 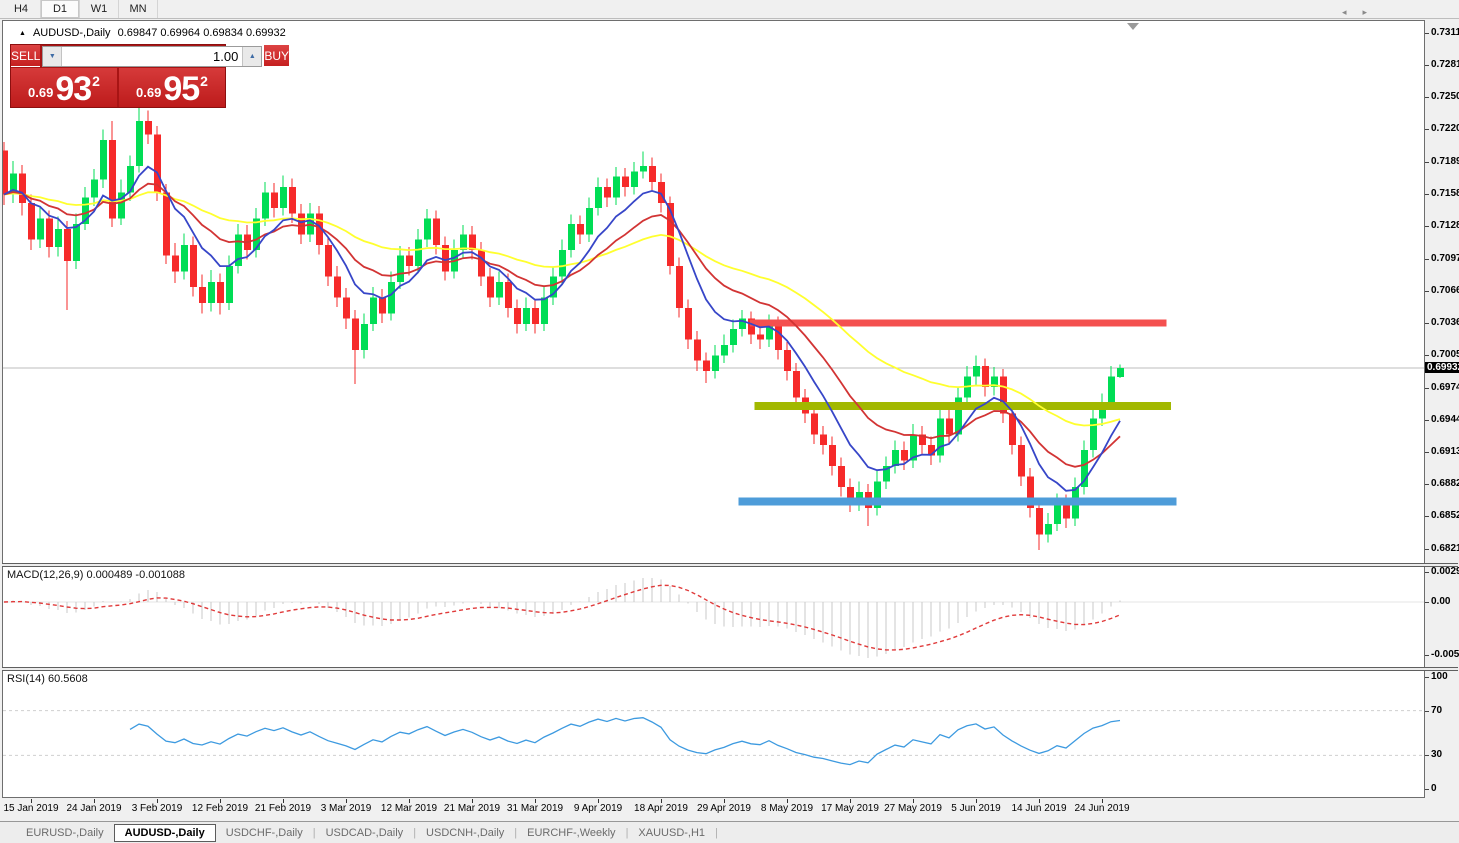 I want to click on rsi-axis-label: 30, so click(x=1437, y=755).